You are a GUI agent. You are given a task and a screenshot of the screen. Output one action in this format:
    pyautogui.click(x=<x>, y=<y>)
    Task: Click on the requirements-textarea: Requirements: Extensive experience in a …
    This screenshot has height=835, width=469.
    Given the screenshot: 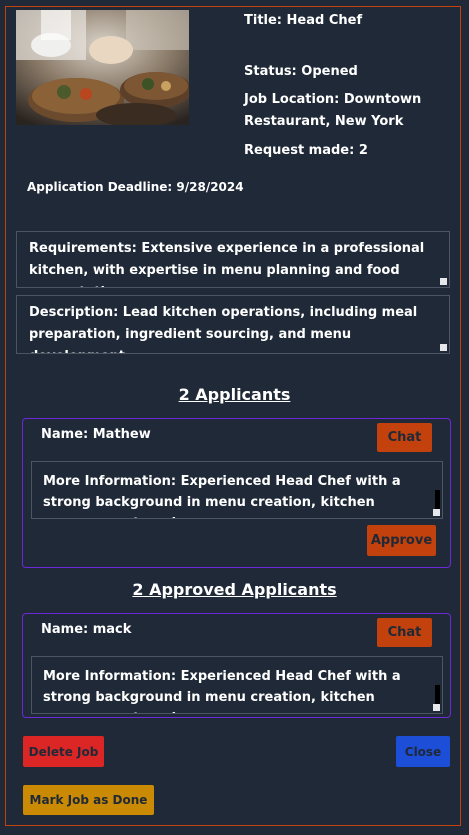 What is the action you would take?
    pyautogui.click(x=233, y=259)
    